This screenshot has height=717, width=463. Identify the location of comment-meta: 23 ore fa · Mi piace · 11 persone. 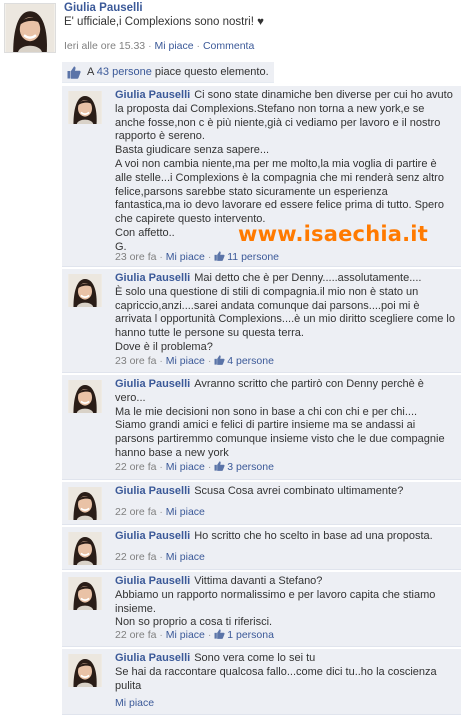
(197, 257).